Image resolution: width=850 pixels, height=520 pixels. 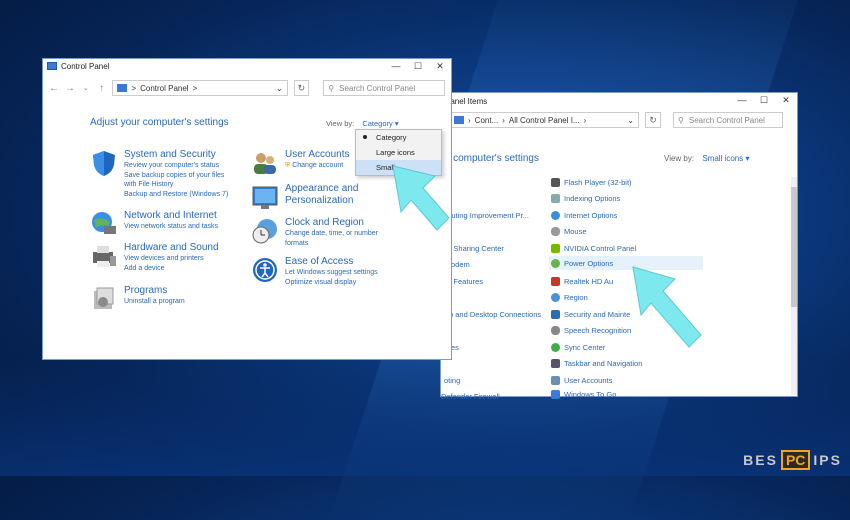 What do you see at coordinates (792, 460) in the screenshot?
I see `brand-logo: BES PC IPS` at bounding box center [792, 460].